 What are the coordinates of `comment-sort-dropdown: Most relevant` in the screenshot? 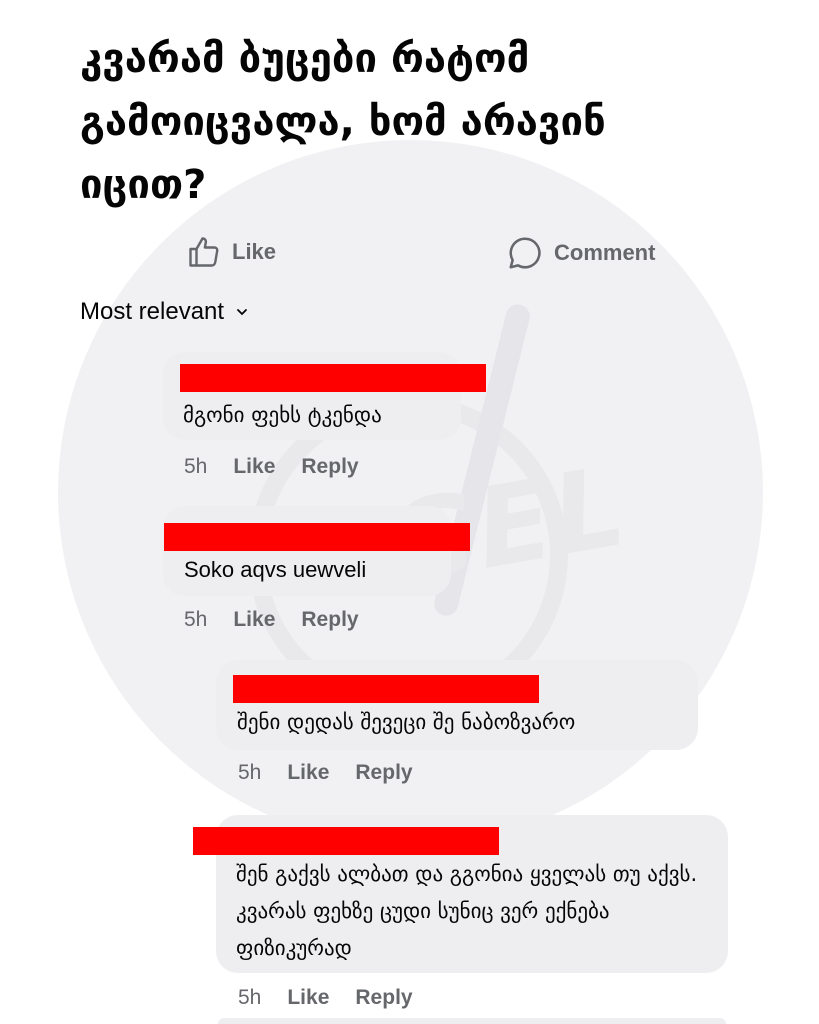 It's located at (164, 312).